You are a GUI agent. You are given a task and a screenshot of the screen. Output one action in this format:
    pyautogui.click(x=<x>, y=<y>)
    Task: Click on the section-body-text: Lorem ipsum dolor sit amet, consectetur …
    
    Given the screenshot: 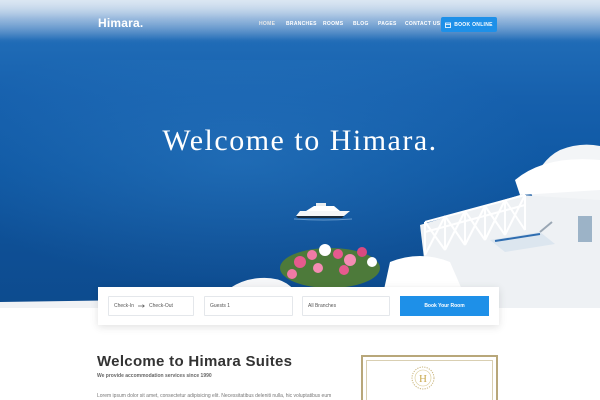 What is the action you would take?
    pyautogui.click(x=214, y=396)
    